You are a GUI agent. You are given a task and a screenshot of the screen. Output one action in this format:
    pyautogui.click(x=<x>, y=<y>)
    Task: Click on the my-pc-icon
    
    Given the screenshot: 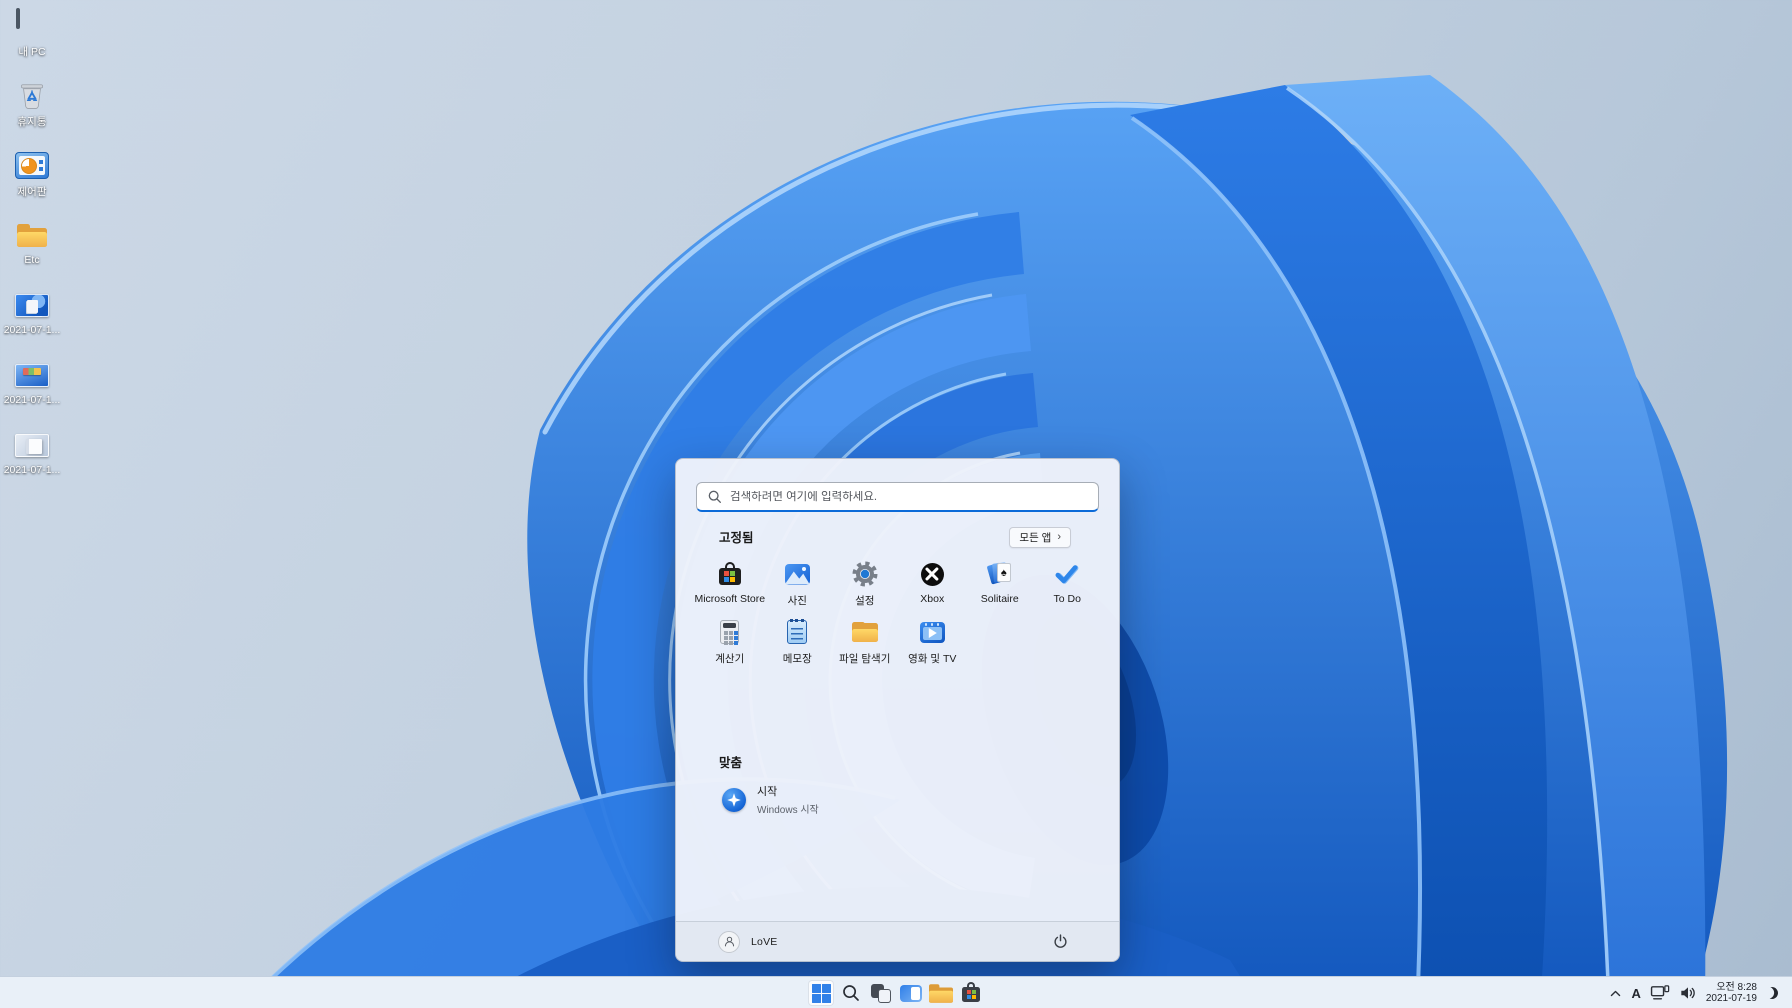 What is the action you would take?
    pyautogui.click(x=32, y=24)
    